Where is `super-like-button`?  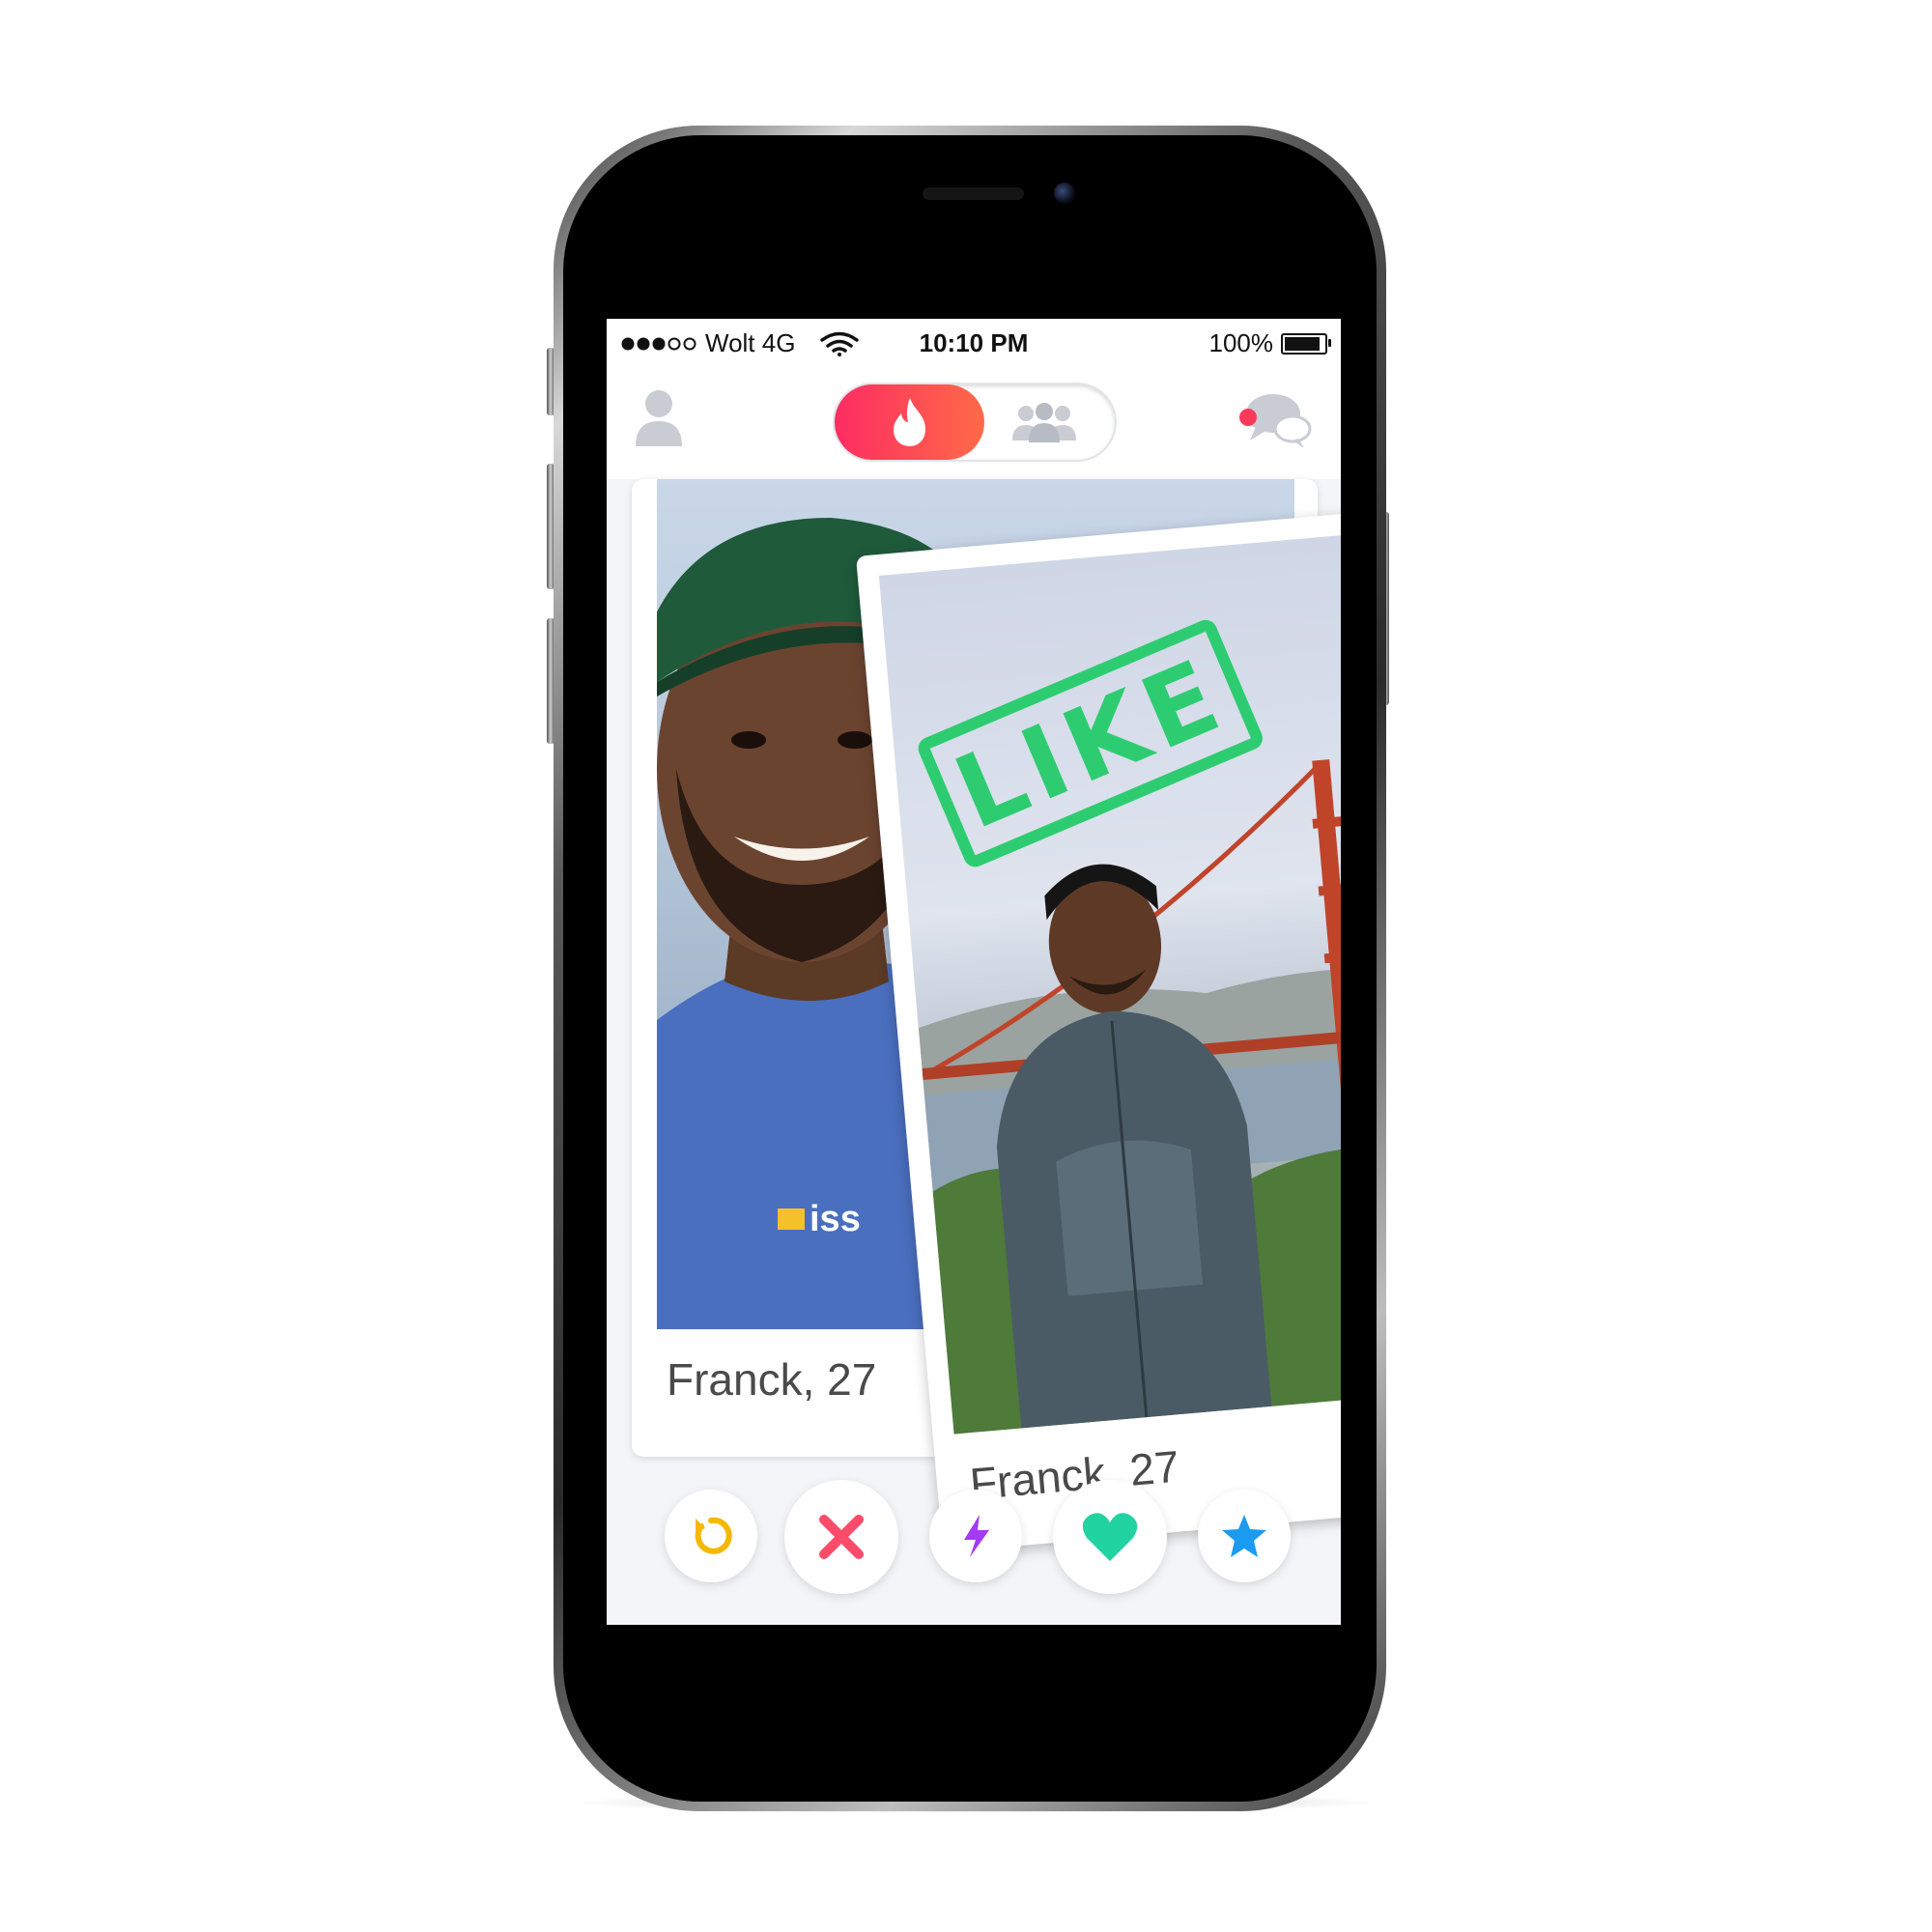 super-like-button is located at coordinates (1244, 1536).